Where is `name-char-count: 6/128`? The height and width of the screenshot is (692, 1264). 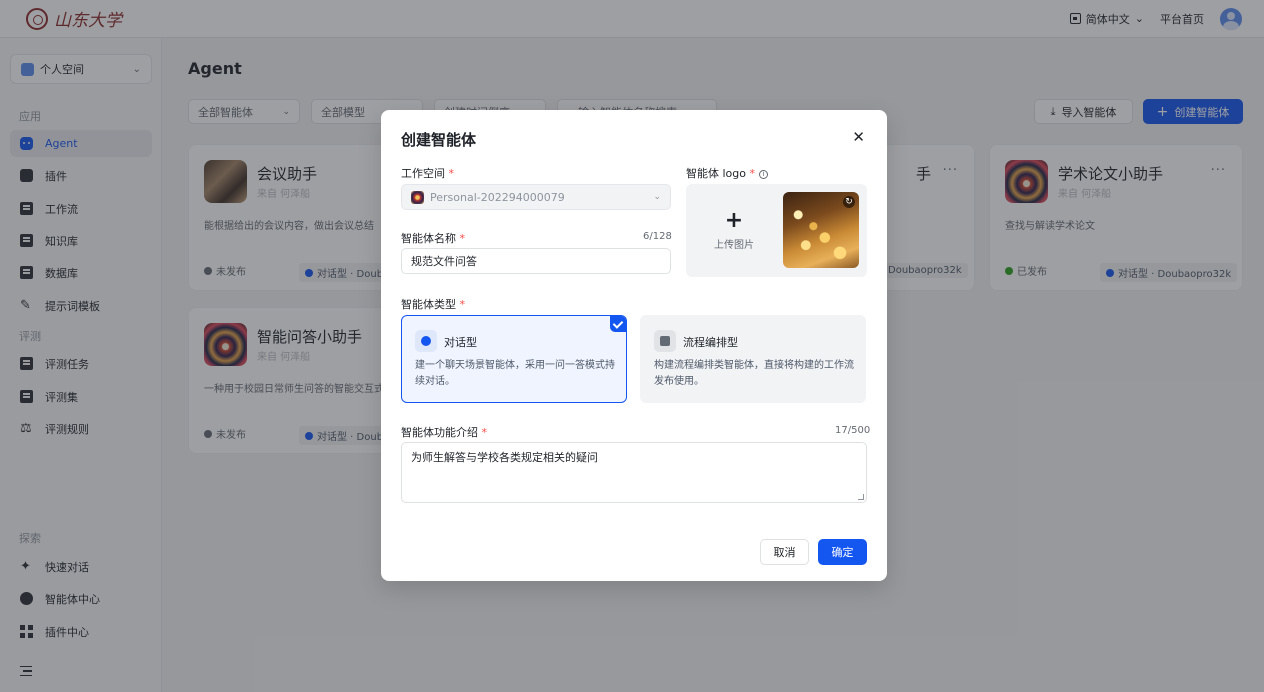 name-char-count: 6/128 is located at coordinates (657, 236).